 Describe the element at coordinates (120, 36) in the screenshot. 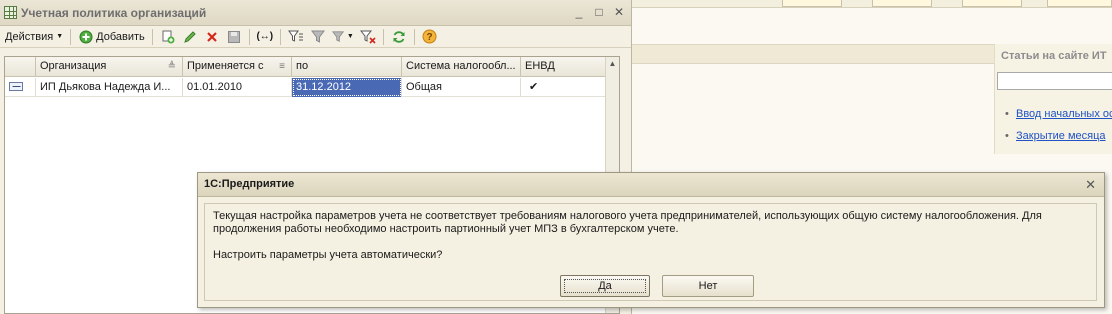

I see `add-label: Добавить` at that location.